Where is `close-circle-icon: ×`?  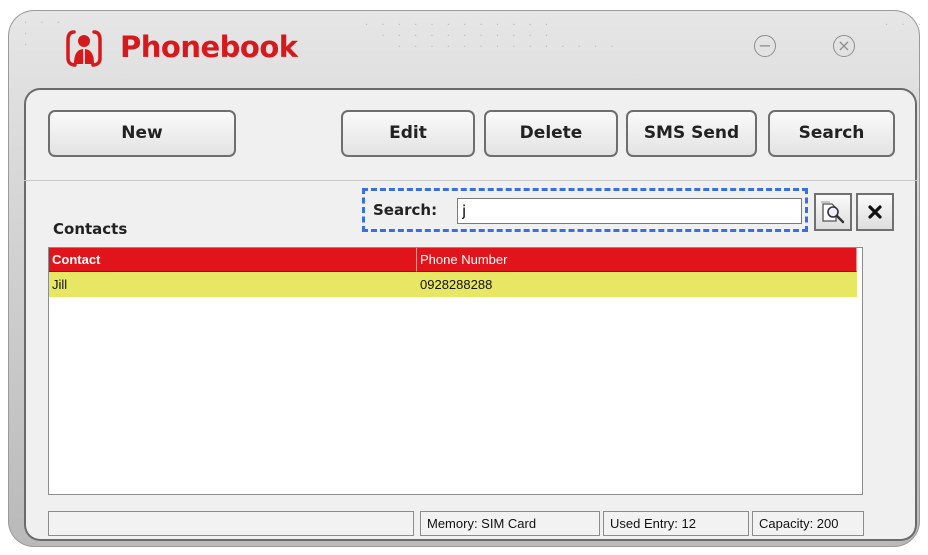 close-circle-icon: × is located at coordinates (844, 45).